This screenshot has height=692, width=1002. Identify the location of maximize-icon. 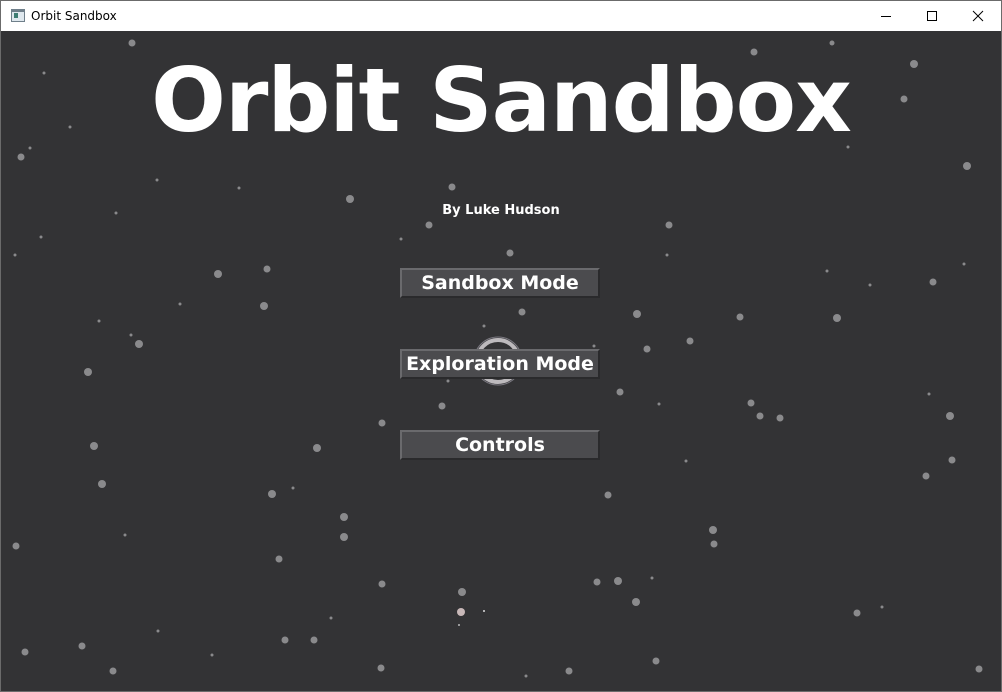
(932, 16).